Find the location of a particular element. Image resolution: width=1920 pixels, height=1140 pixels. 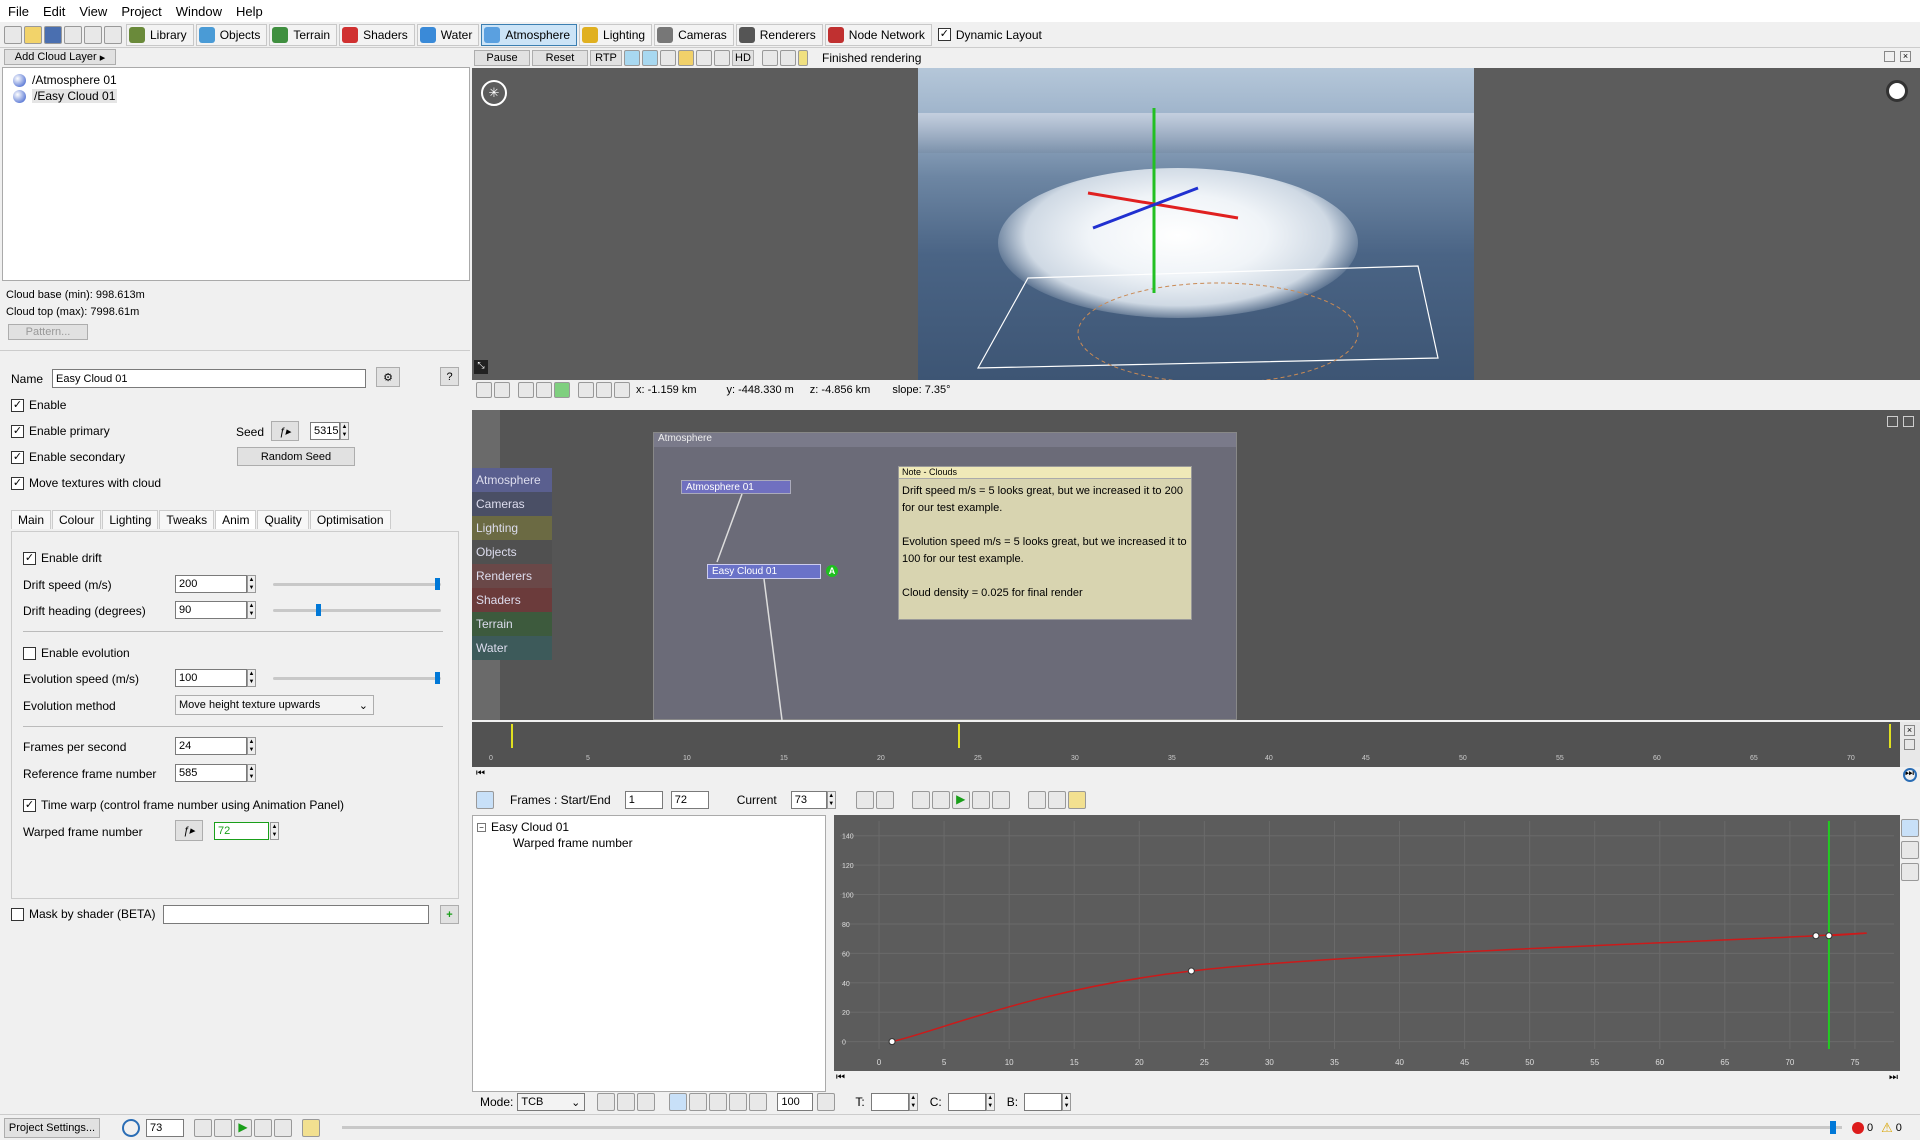

enable-checkbox: ✓ is located at coordinates (17, 405).